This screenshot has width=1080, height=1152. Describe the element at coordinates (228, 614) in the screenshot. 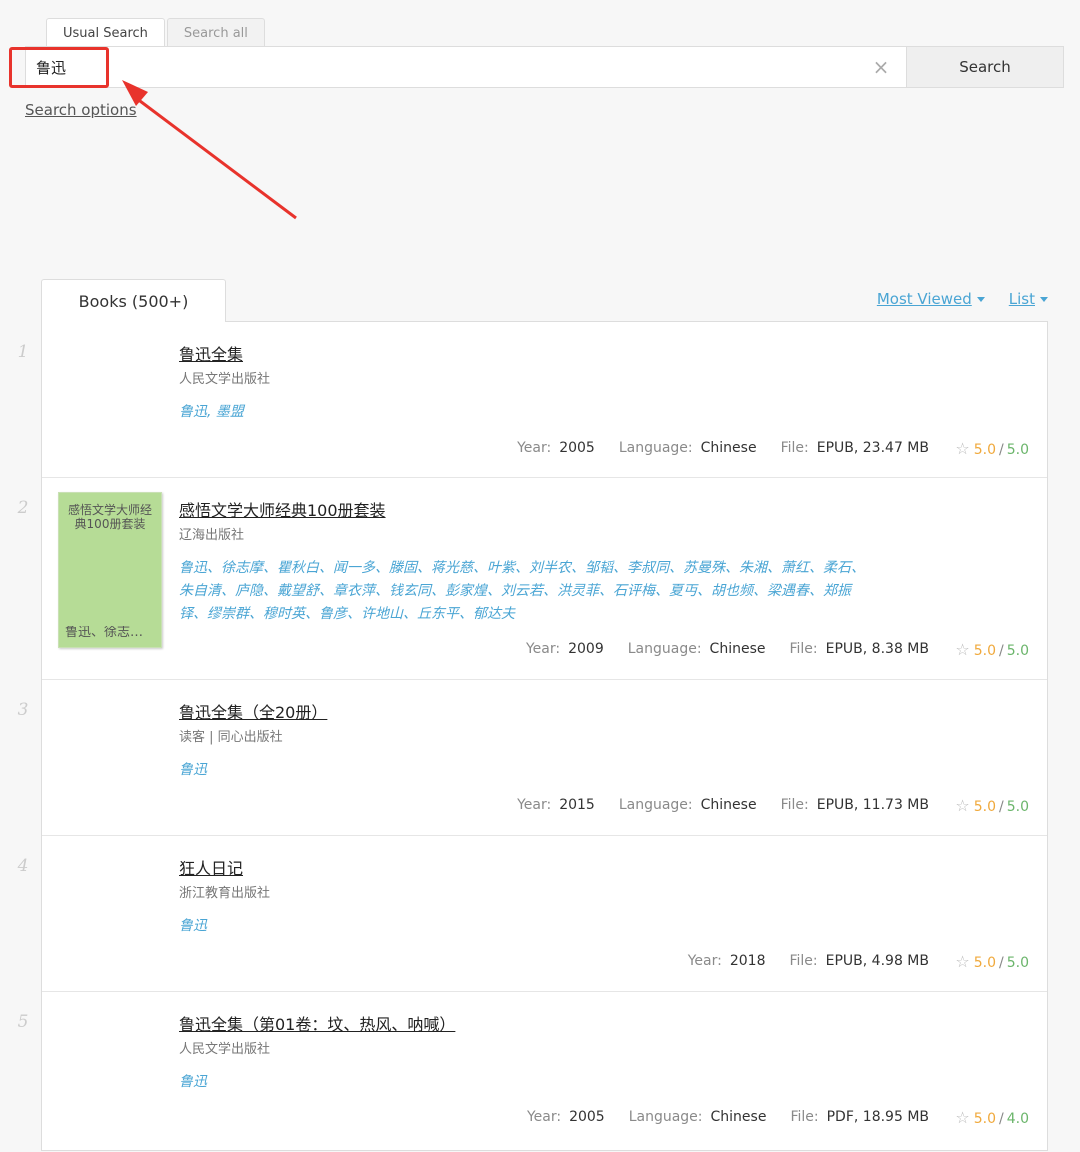

I see `author-link: 缪崇群` at that location.